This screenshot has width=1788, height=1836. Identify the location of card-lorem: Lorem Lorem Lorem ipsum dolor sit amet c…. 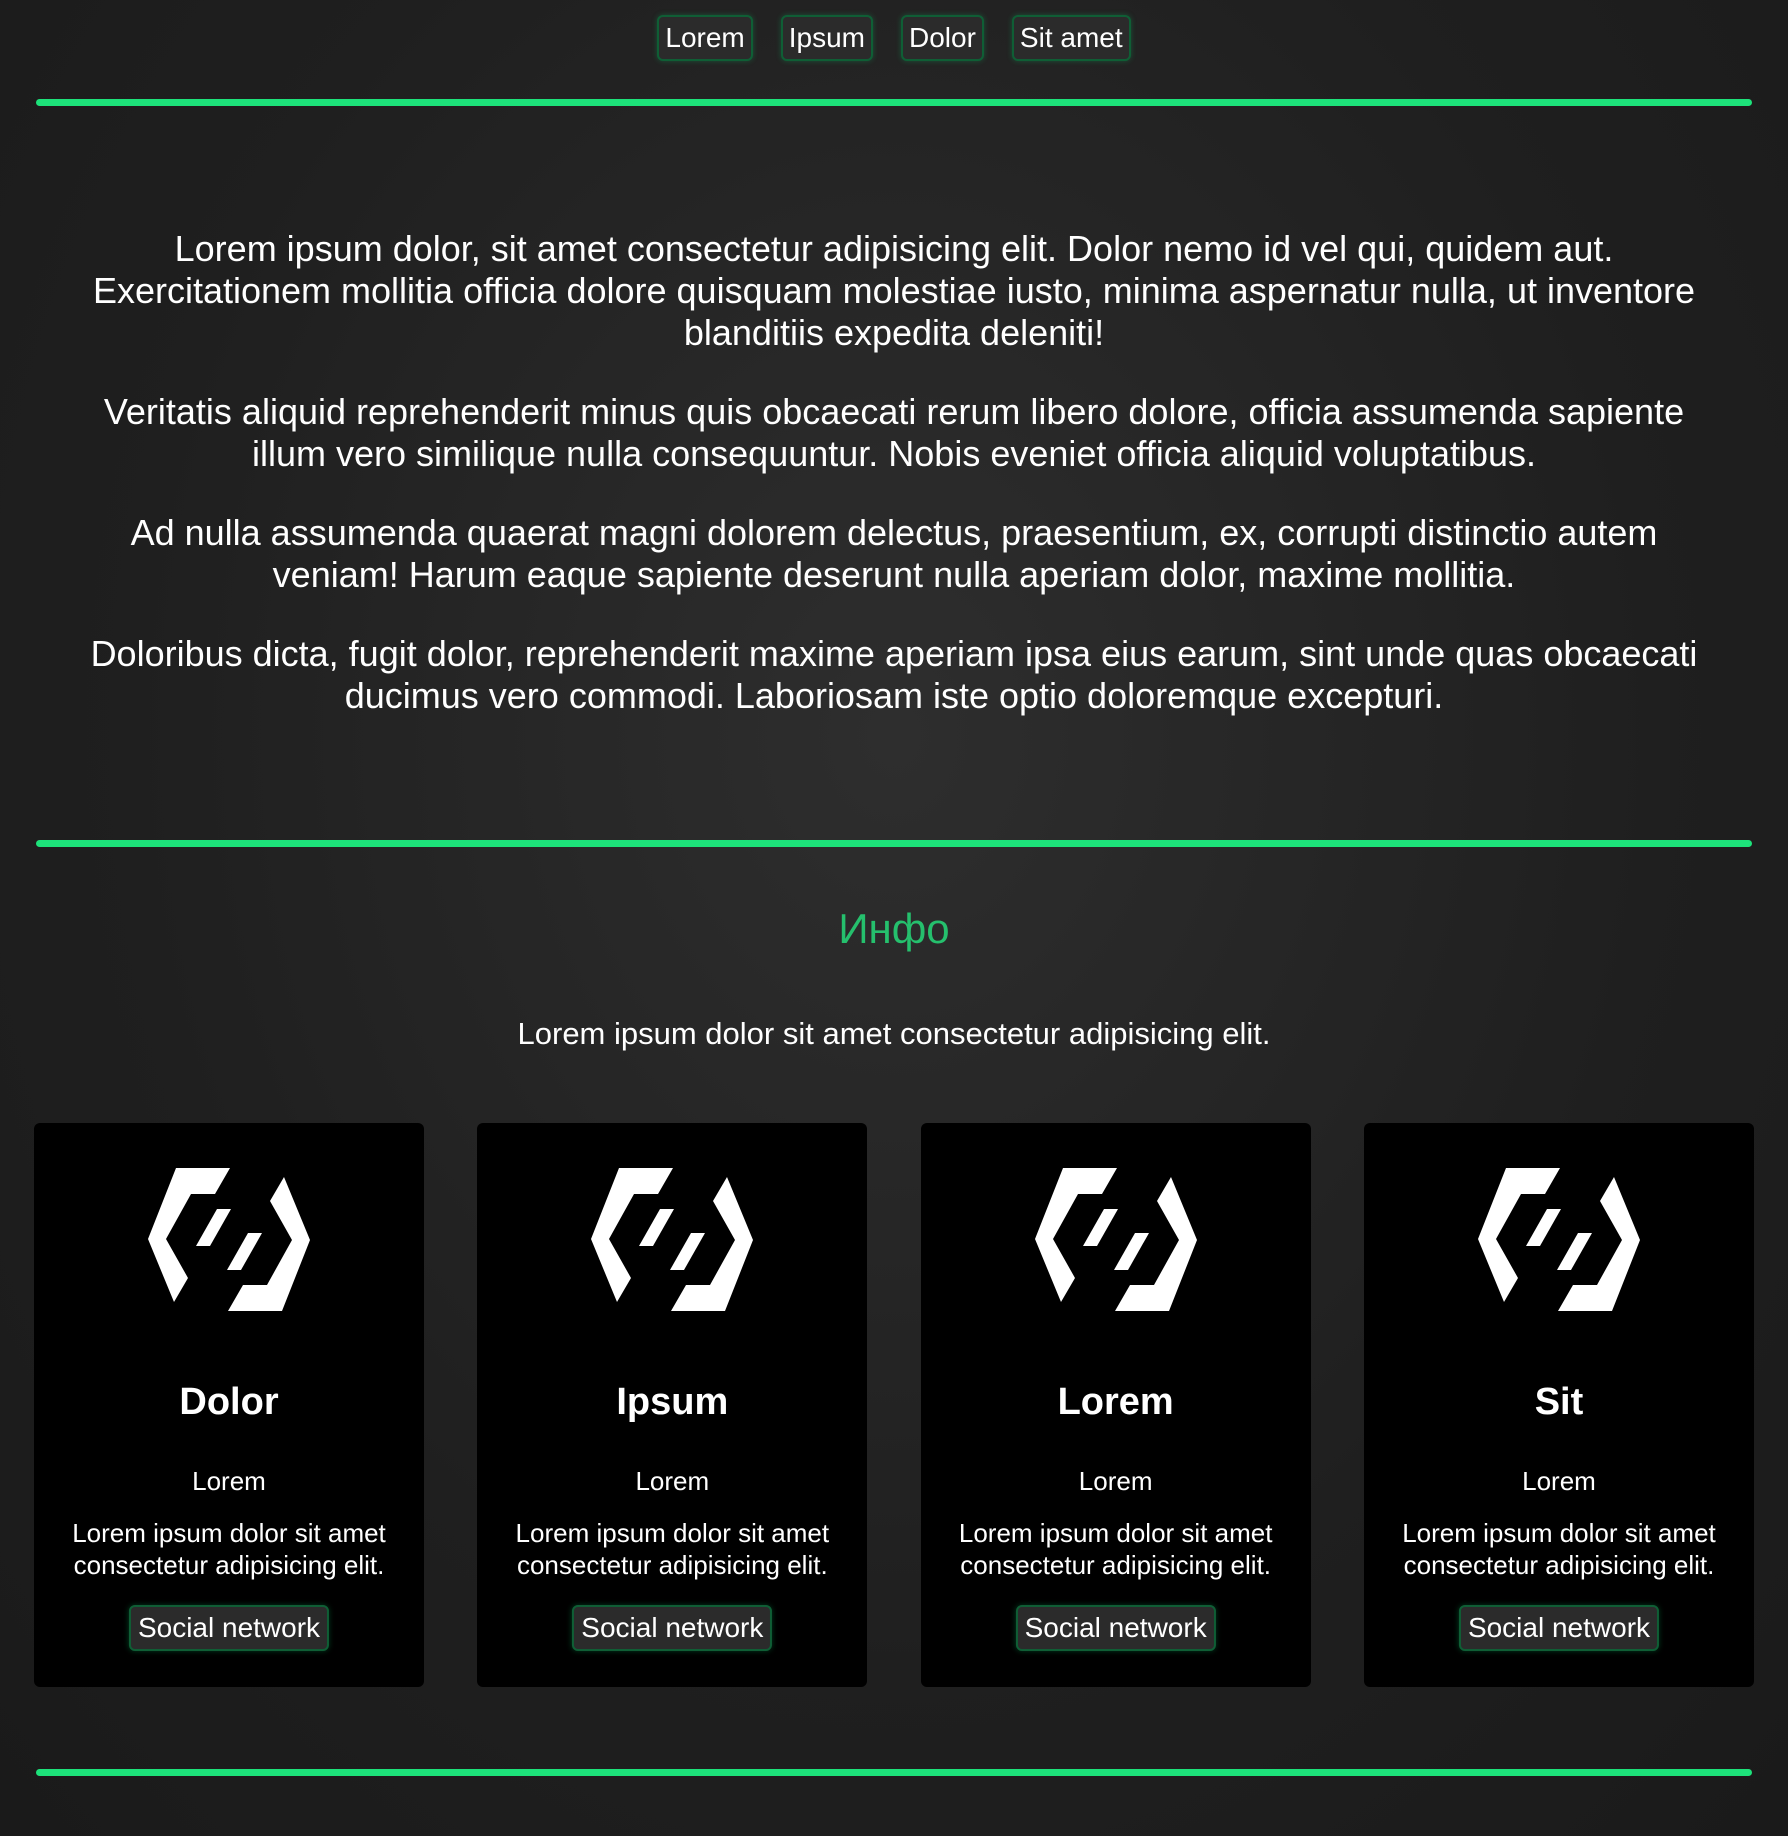
(1115, 1405).